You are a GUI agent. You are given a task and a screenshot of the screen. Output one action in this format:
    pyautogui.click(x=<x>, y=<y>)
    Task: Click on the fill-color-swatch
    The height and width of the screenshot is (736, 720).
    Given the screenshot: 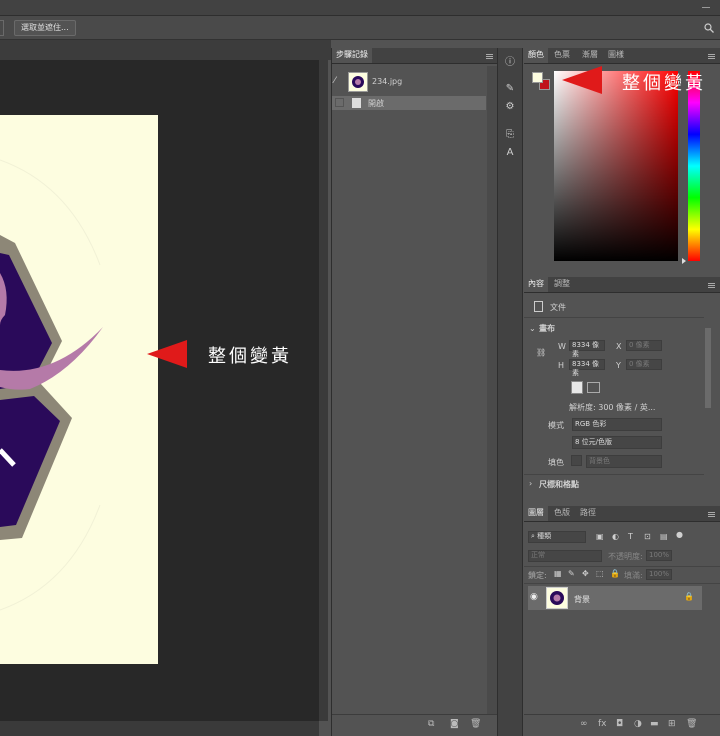 What is the action you would take?
    pyautogui.click(x=576, y=460)
    